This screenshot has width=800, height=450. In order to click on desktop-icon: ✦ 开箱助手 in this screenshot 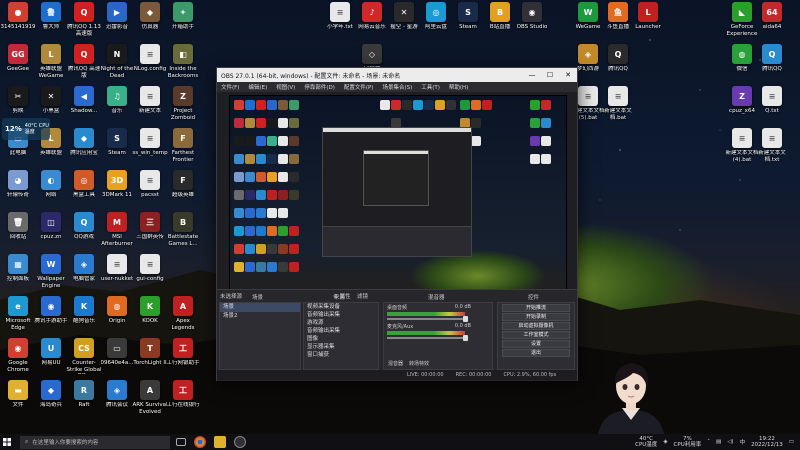, I will do `click(183, 23)`.